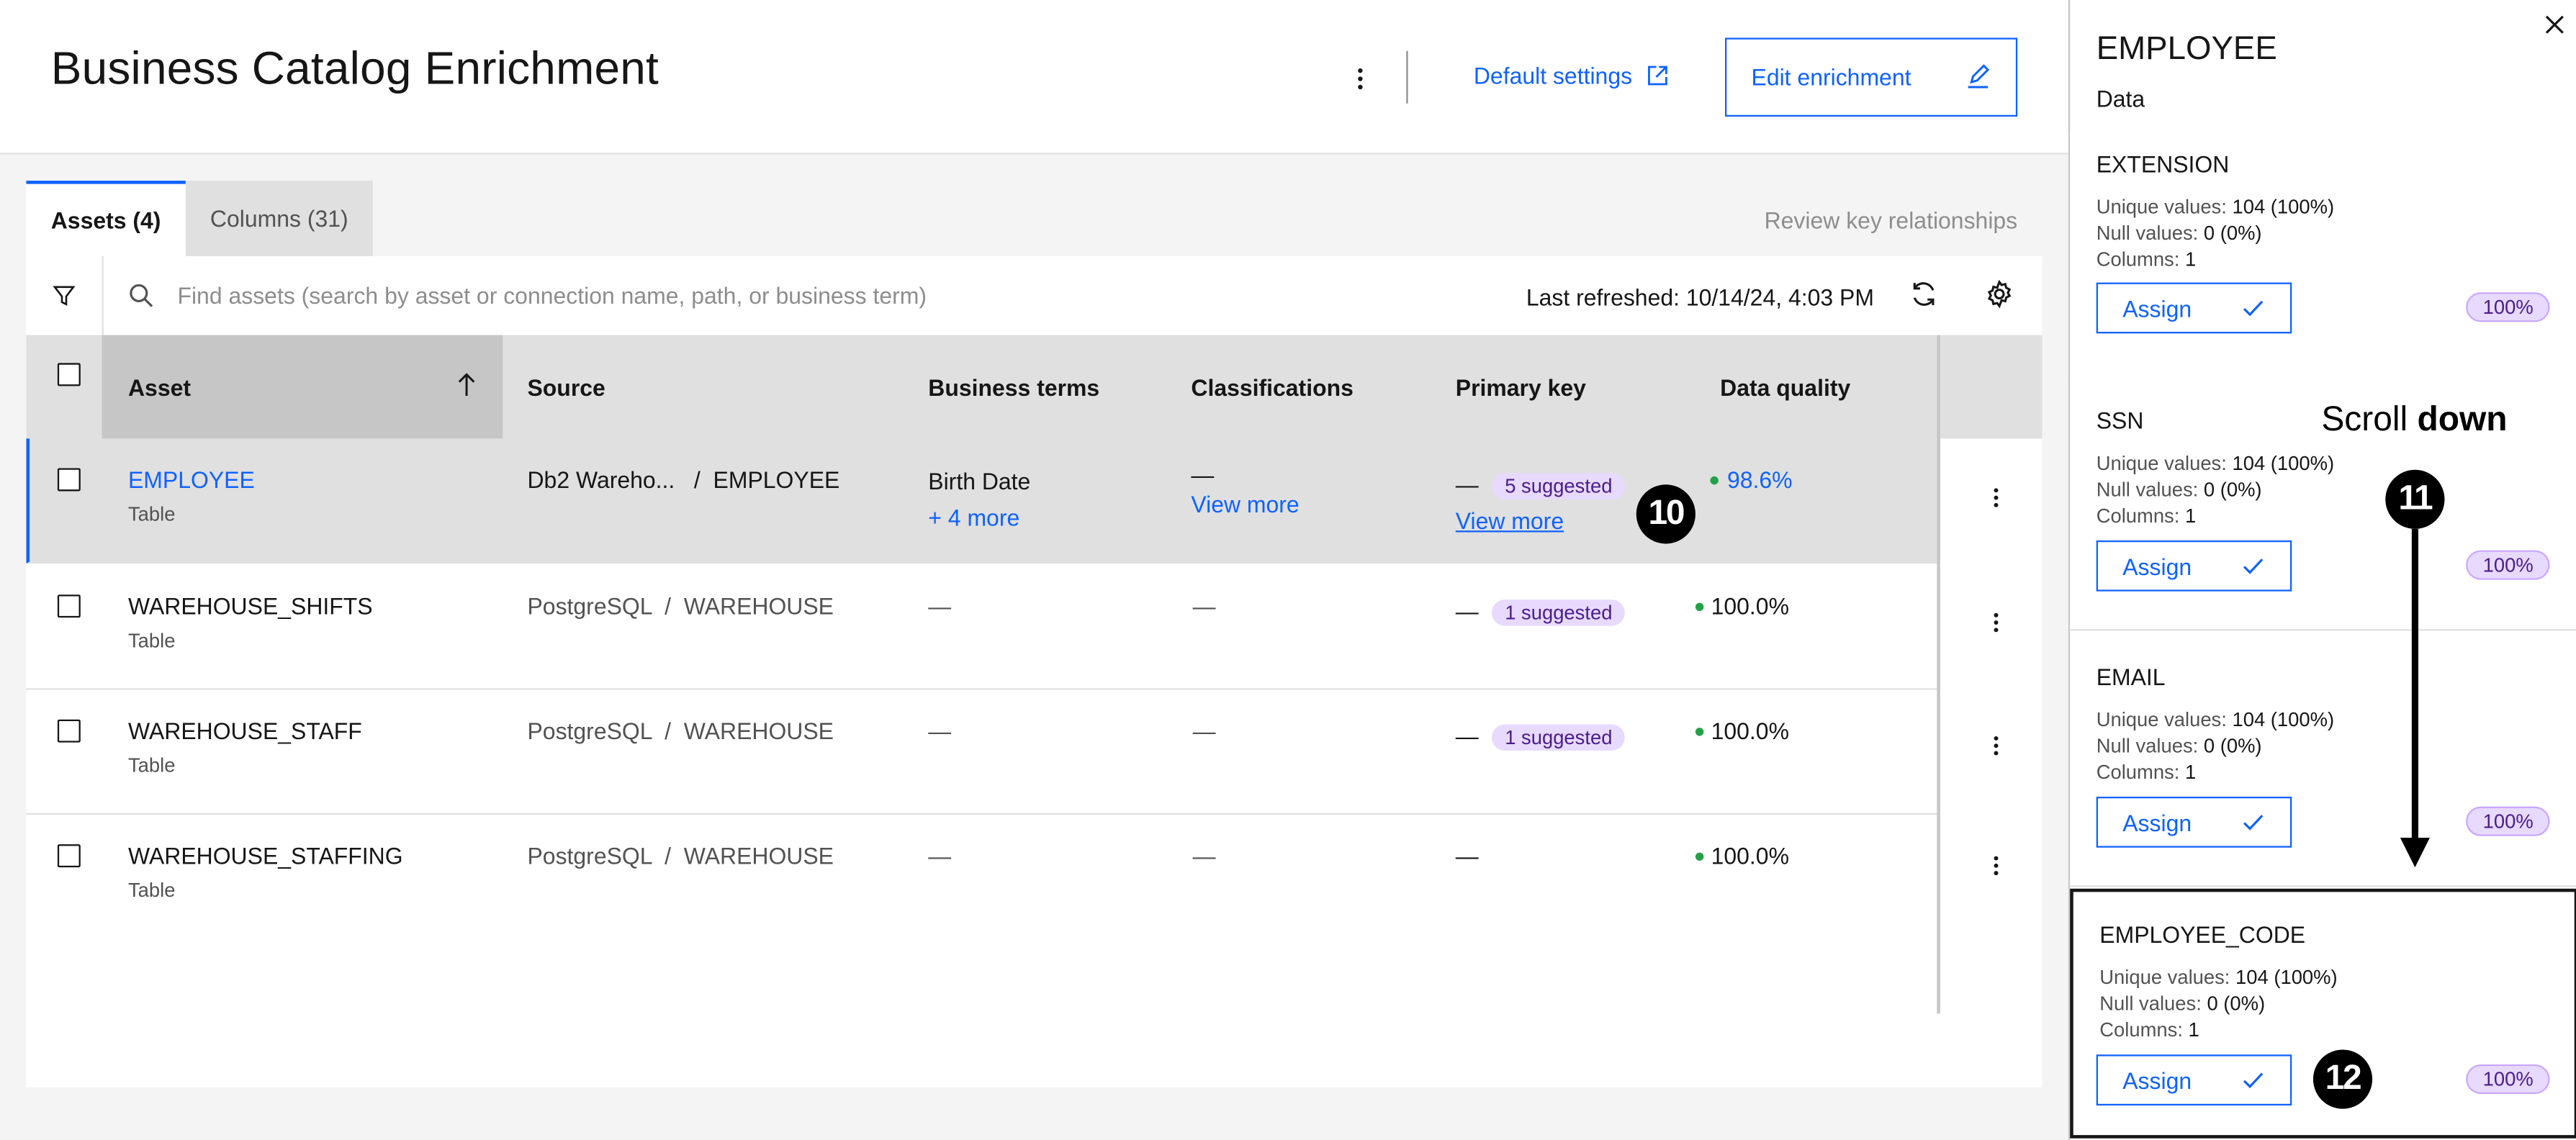 The height and width of the screenshot is (1140, 2576). I want to click on columns-count: 1, so click(2190, 260).